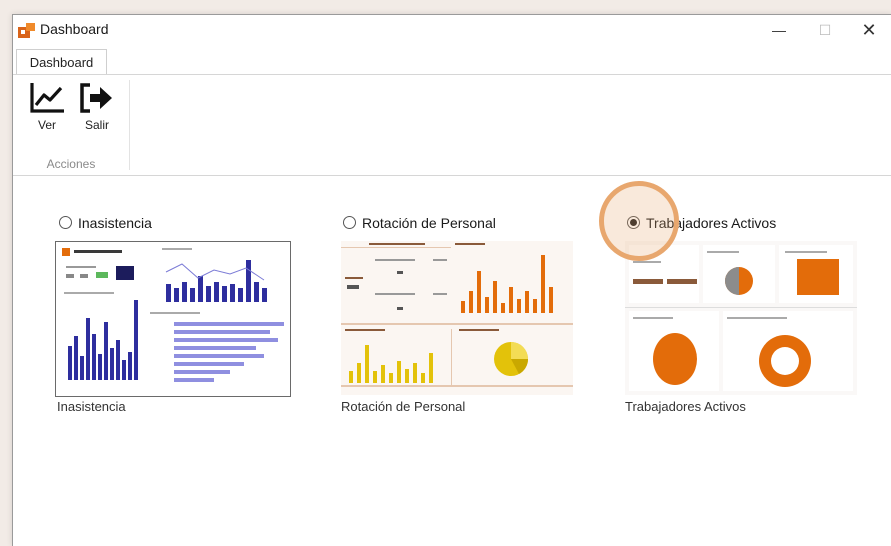 The image size is (891, 546). I want to click on option-inasistencia: Inasistencia, so click(105, 224).